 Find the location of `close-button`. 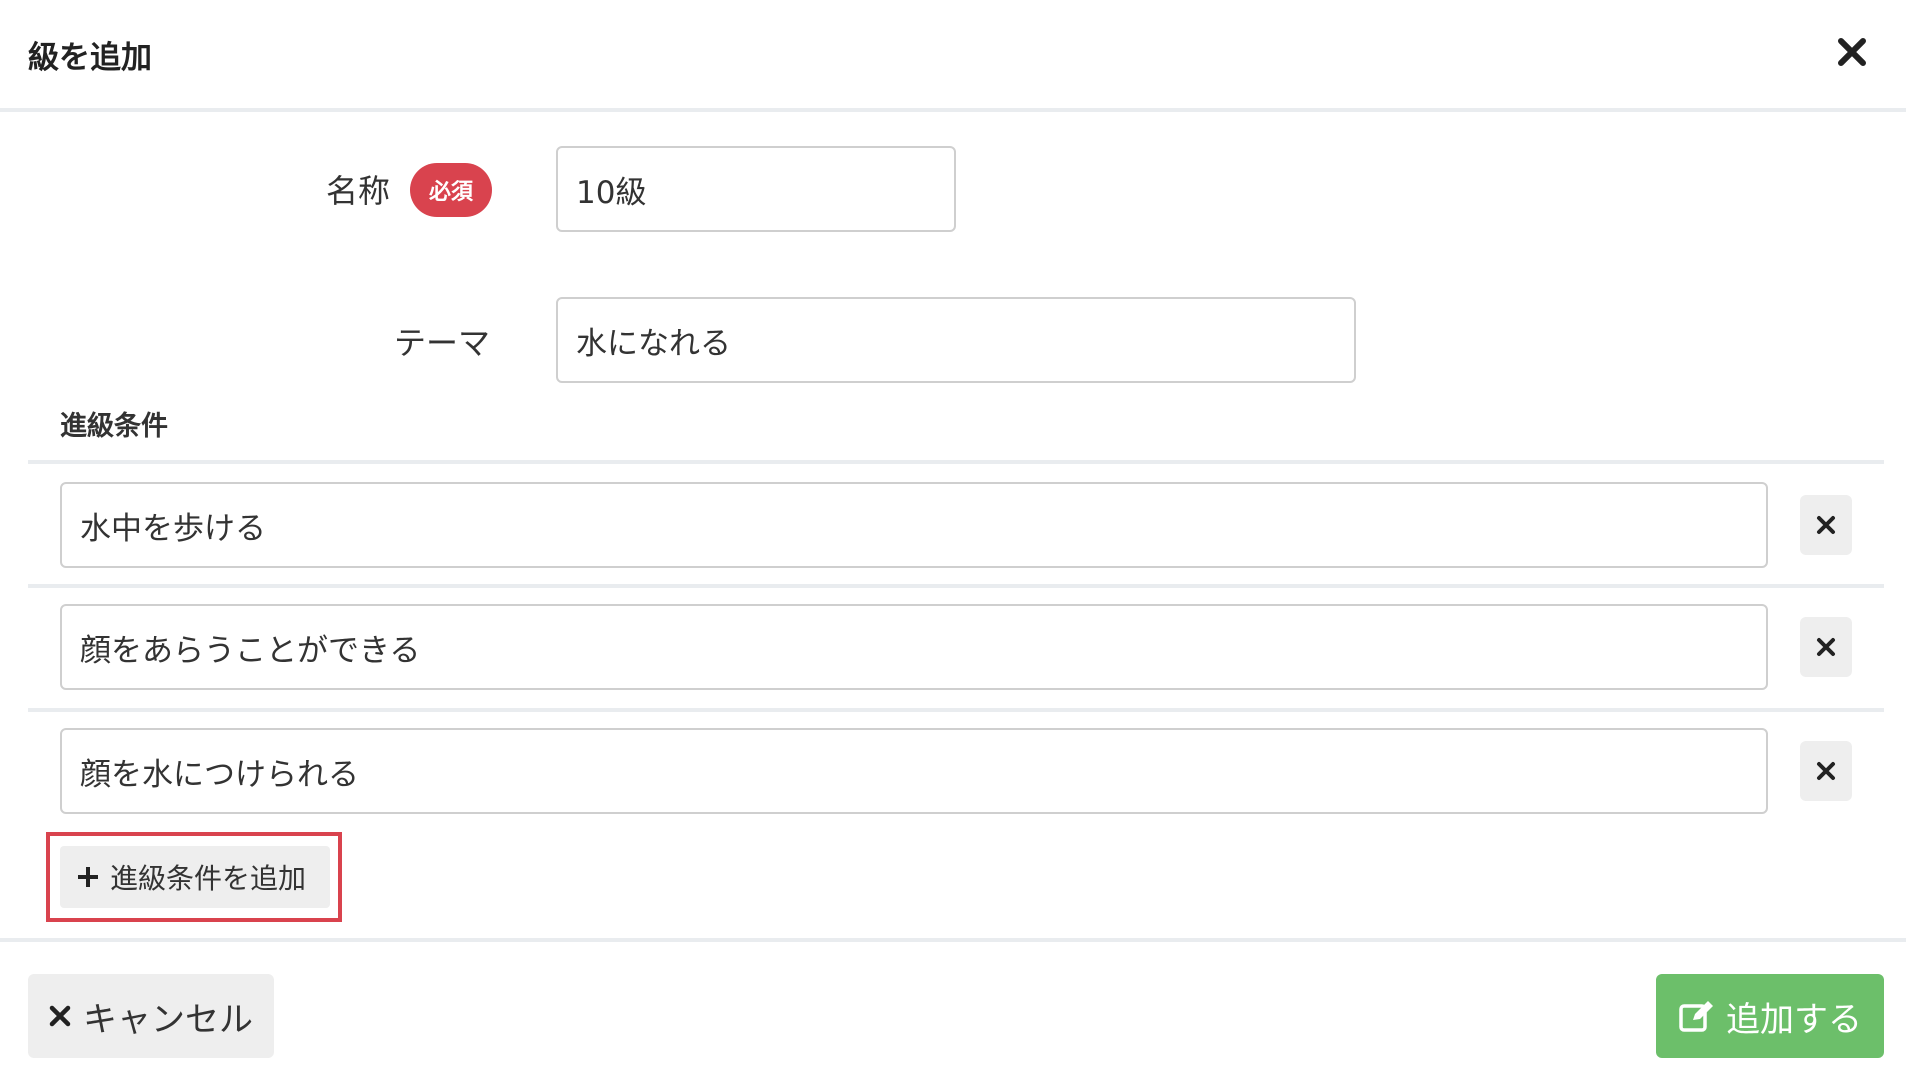

close-button is located at coordinates (1852, 52).